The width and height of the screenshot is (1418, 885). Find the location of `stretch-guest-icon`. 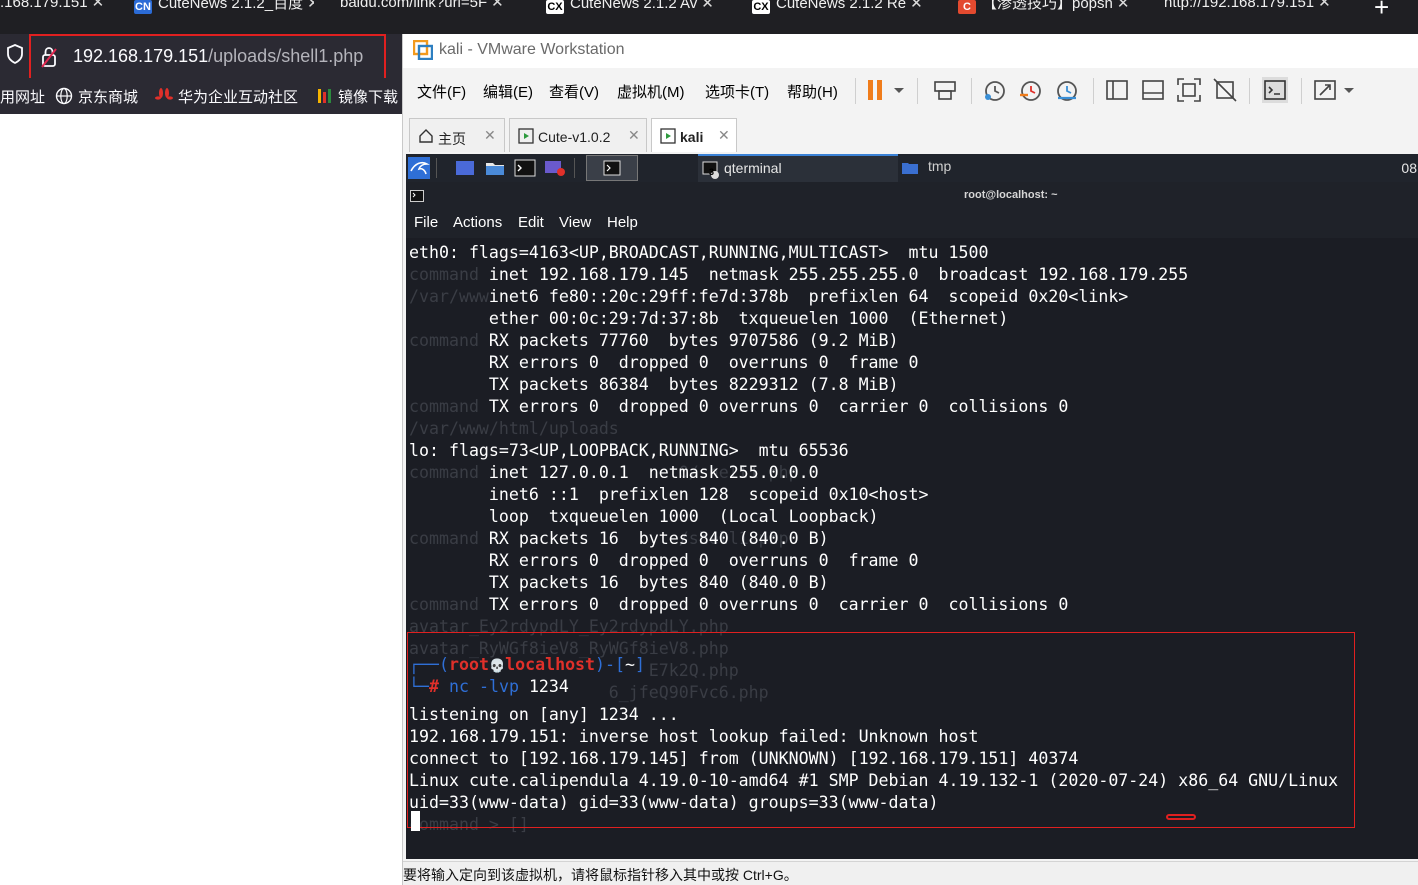

stretch-guest-icon is located at coordinates (1325, 90).